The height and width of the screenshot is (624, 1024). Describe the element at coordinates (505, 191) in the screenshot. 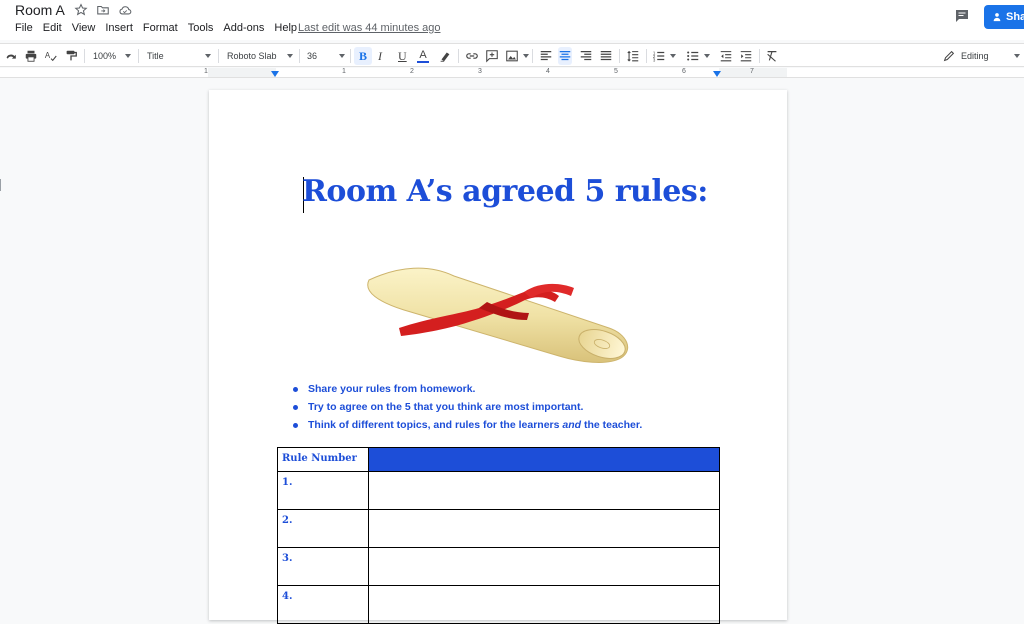

I see `document-heading: Room A’s agreed 5 rules:` at that location.